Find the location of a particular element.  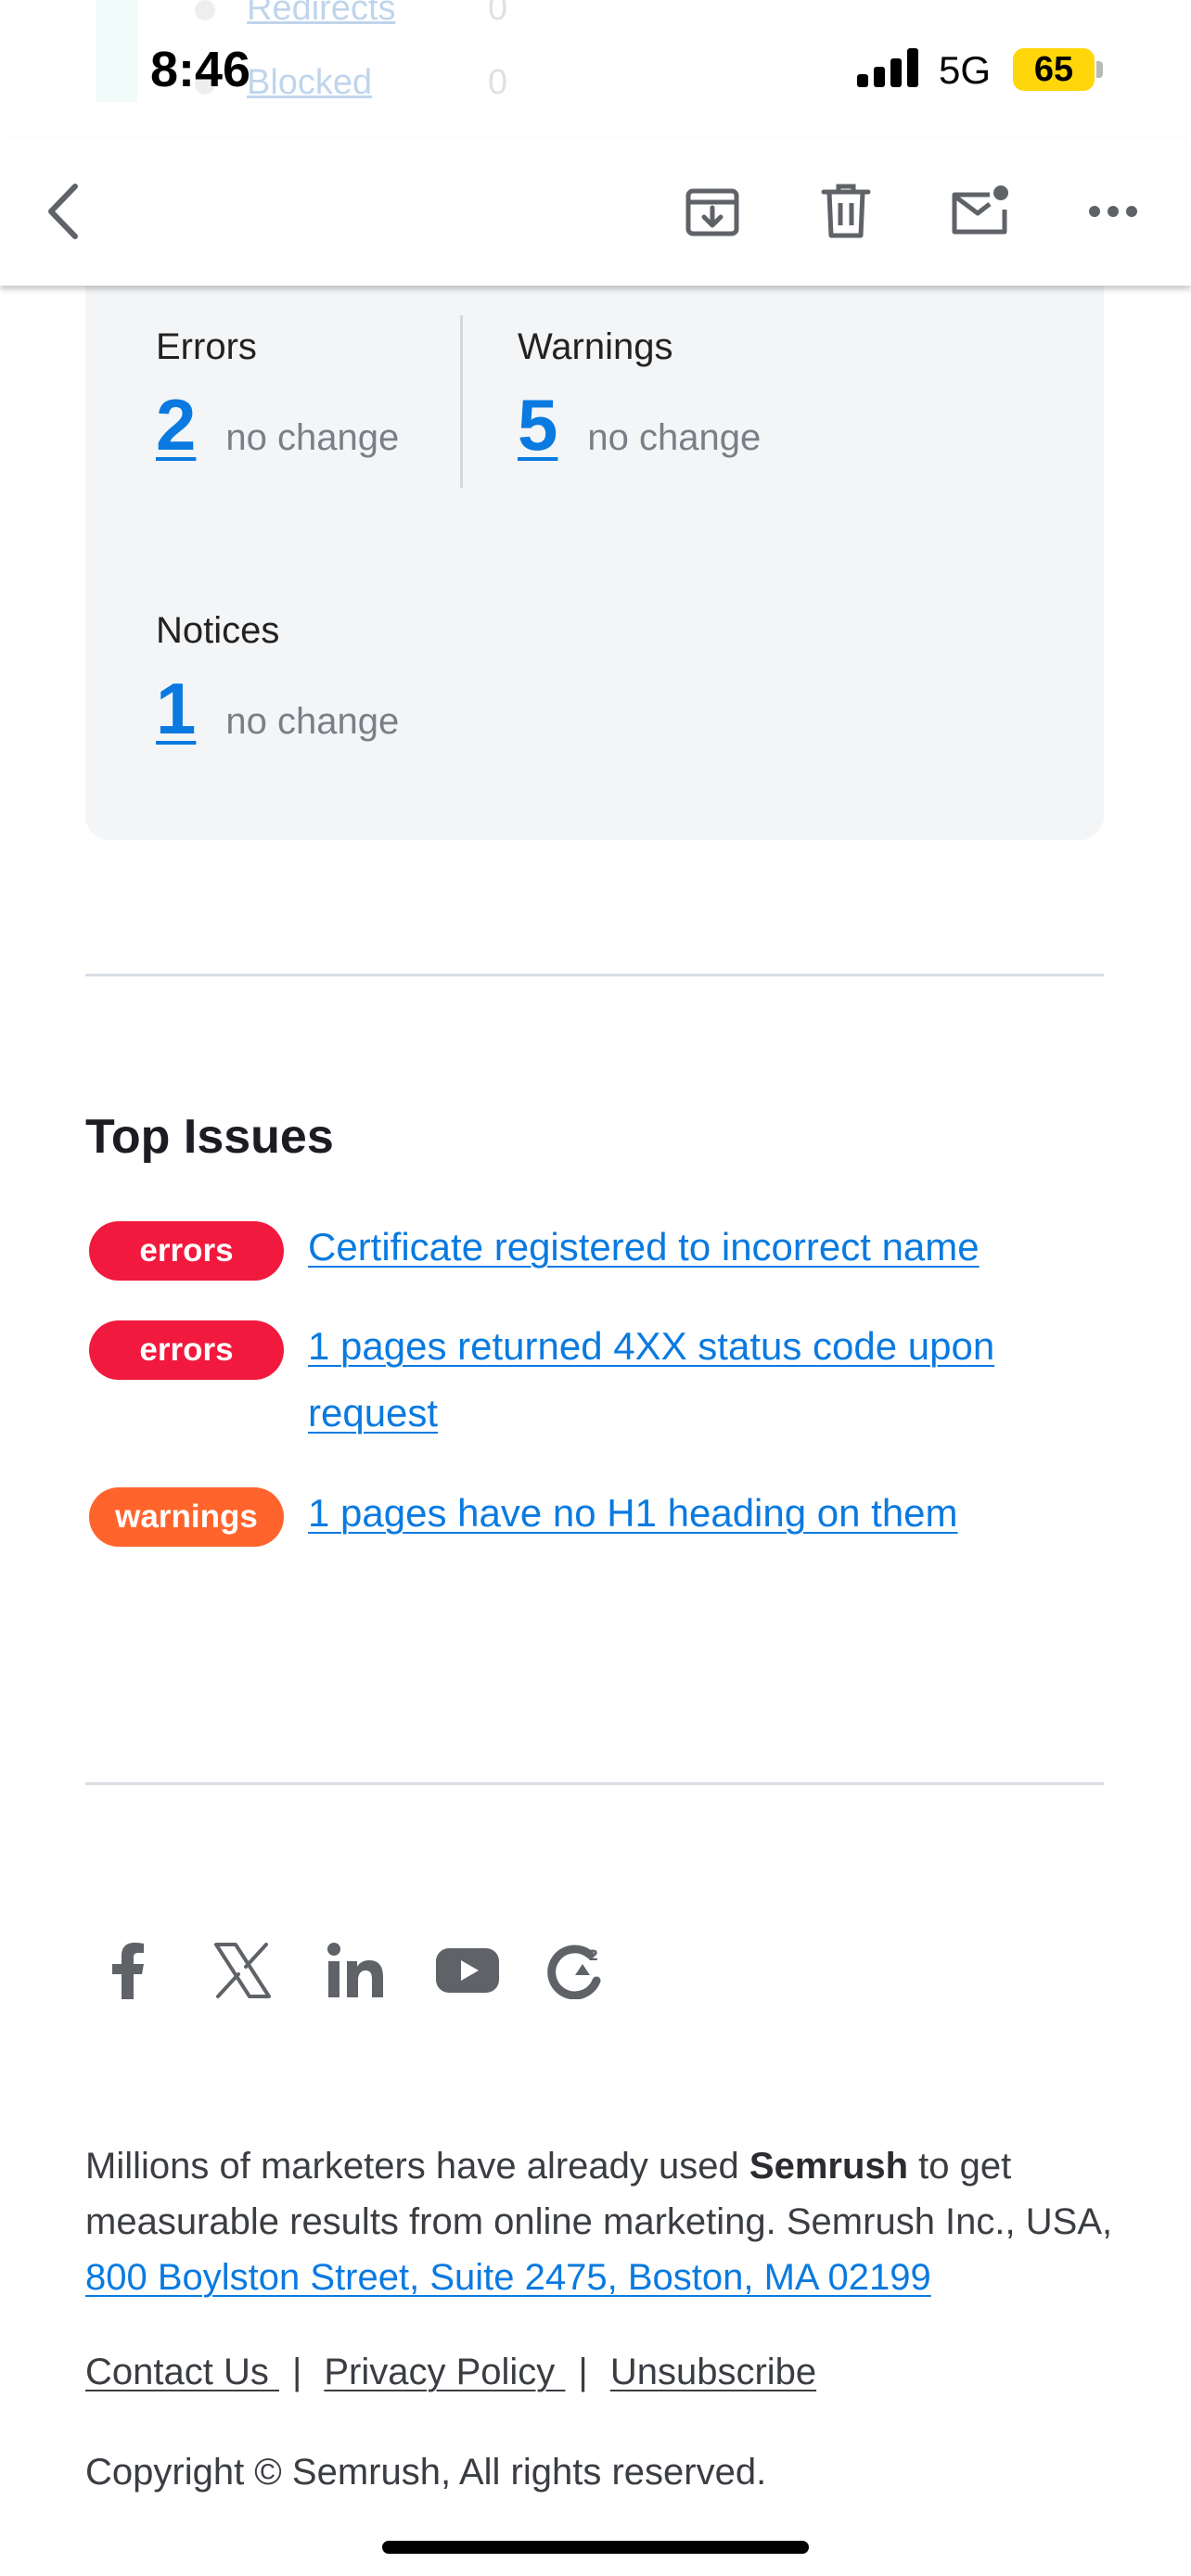

stat-row: 1 no change is located at coordinates (277, 709).